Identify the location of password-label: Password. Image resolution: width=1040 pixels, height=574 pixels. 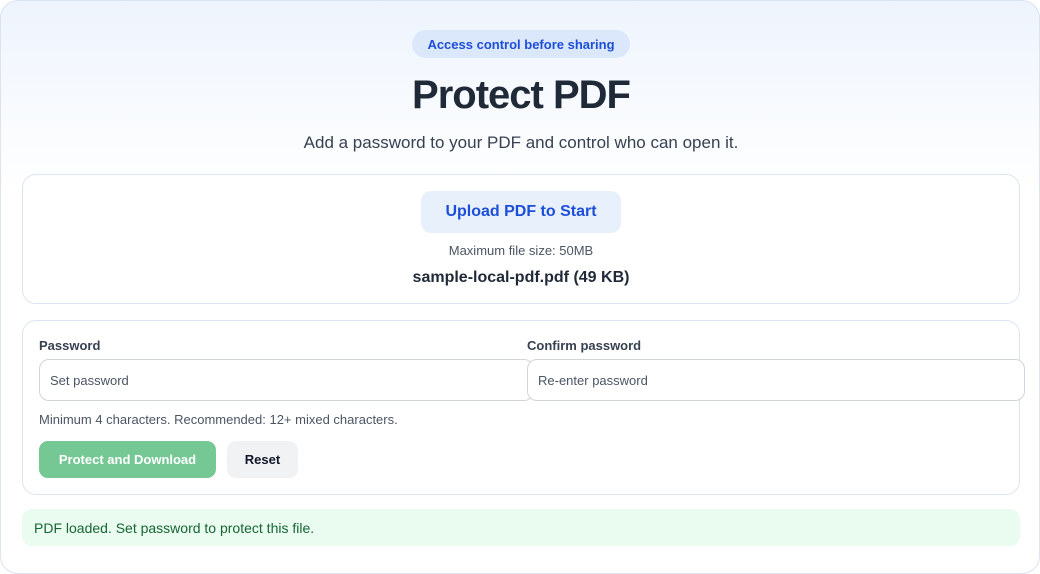
(70, 345).